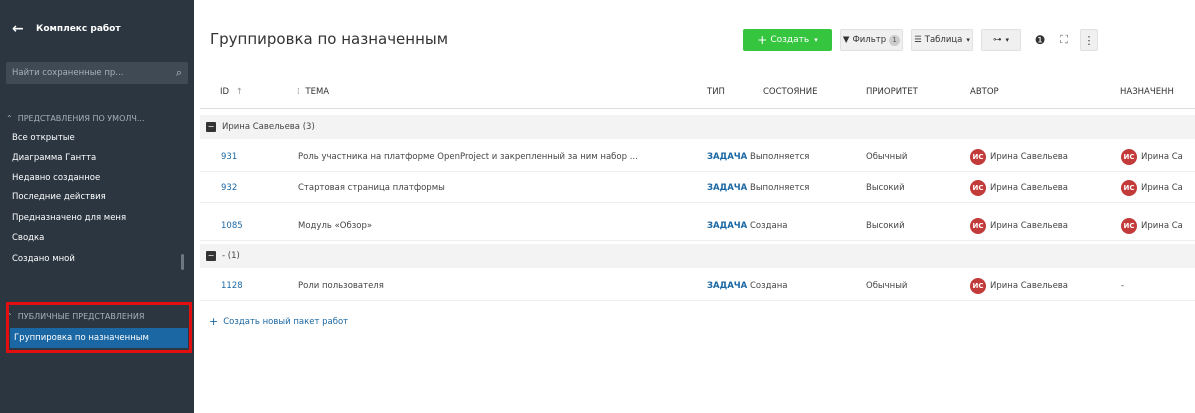  I want to click on sidebar-header: ← Комплекс работ, so click(97, 29).